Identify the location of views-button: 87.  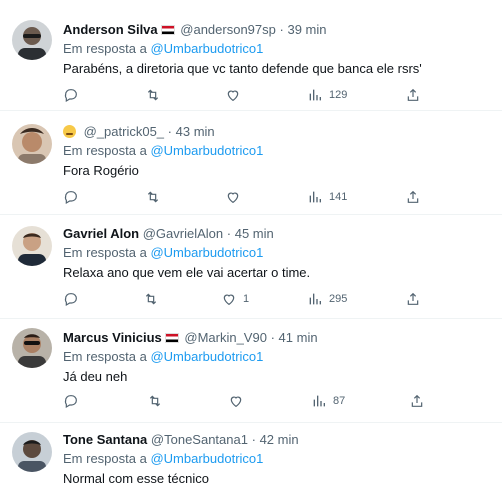
(328, 401).